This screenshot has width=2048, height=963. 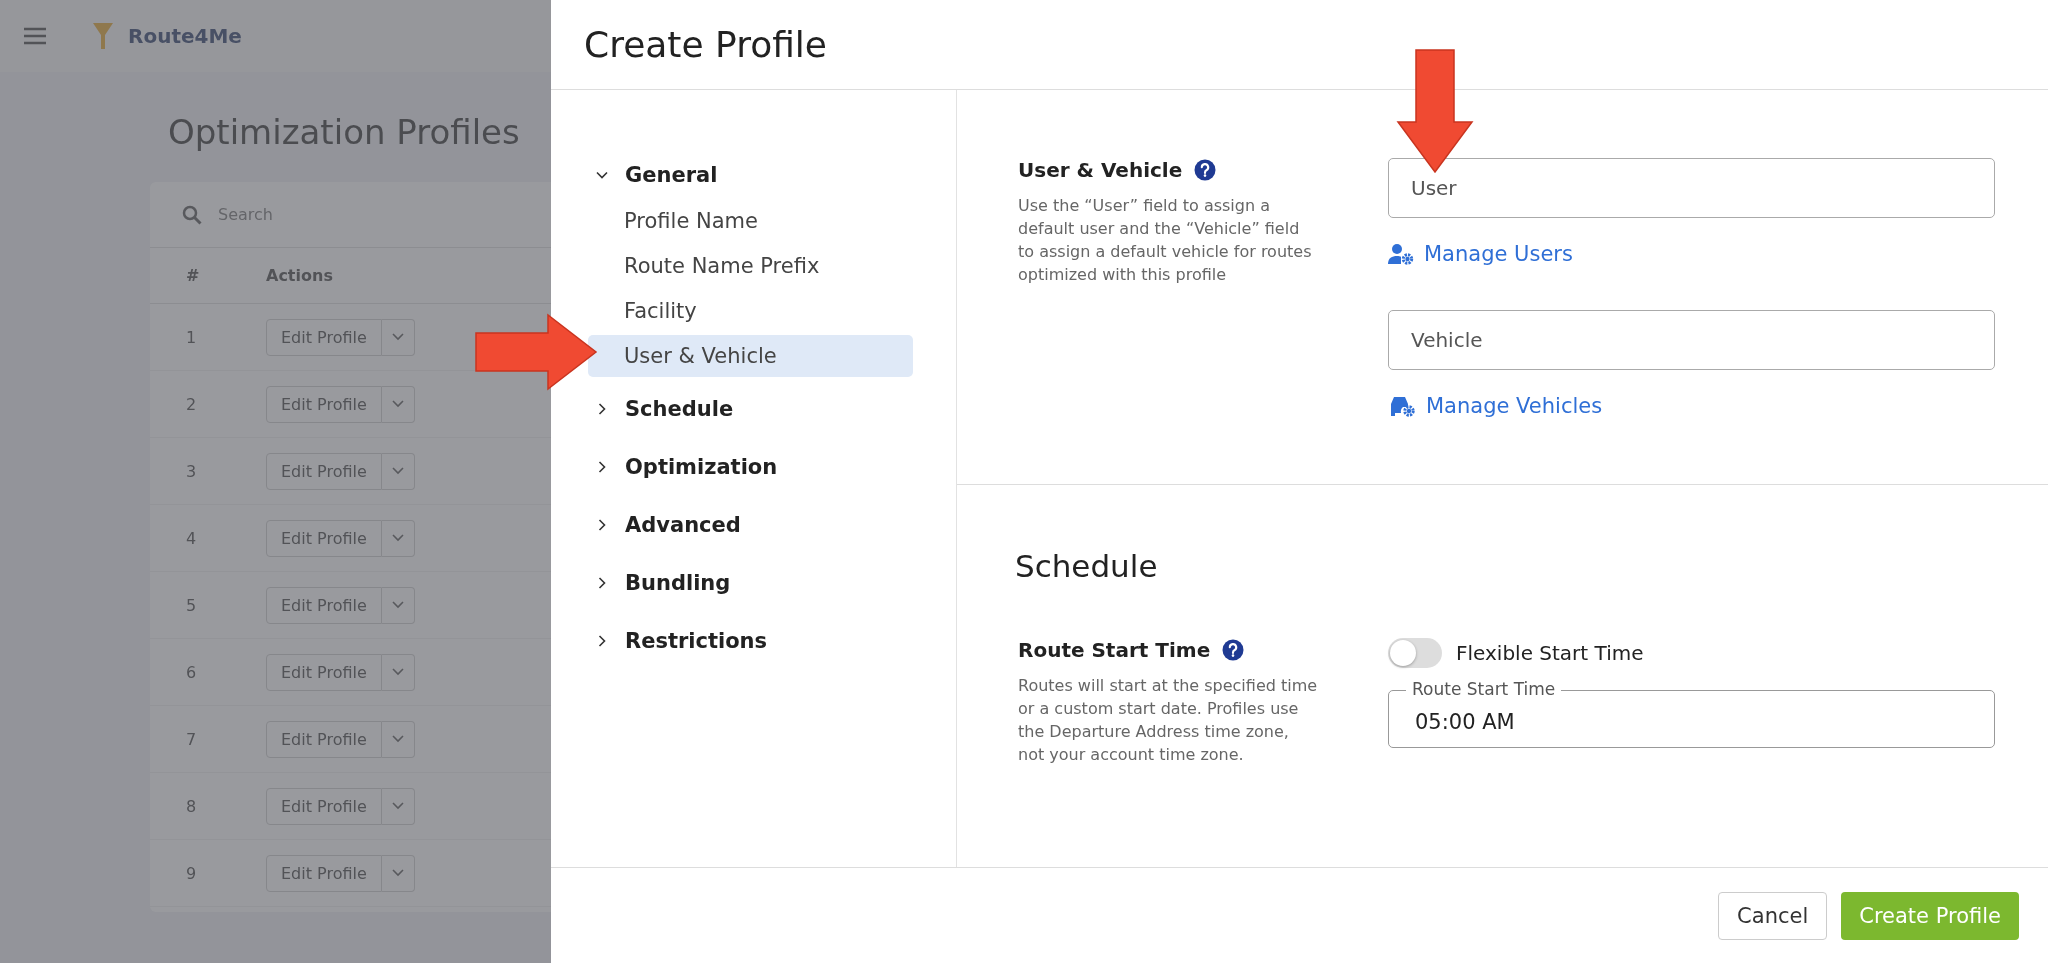 What do you see at coordinates (1550, 653) in the screenshot?
I see `toggle-label: Flexible Start Time` at bounding box center [1550, 653].